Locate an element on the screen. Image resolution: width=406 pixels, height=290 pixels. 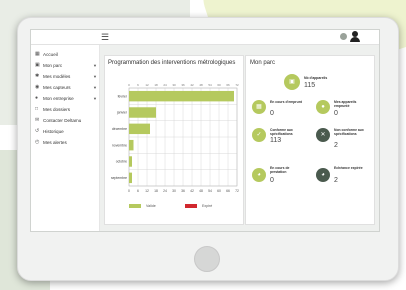
x-tick-label: 12 is located at coordinates (147, 191).